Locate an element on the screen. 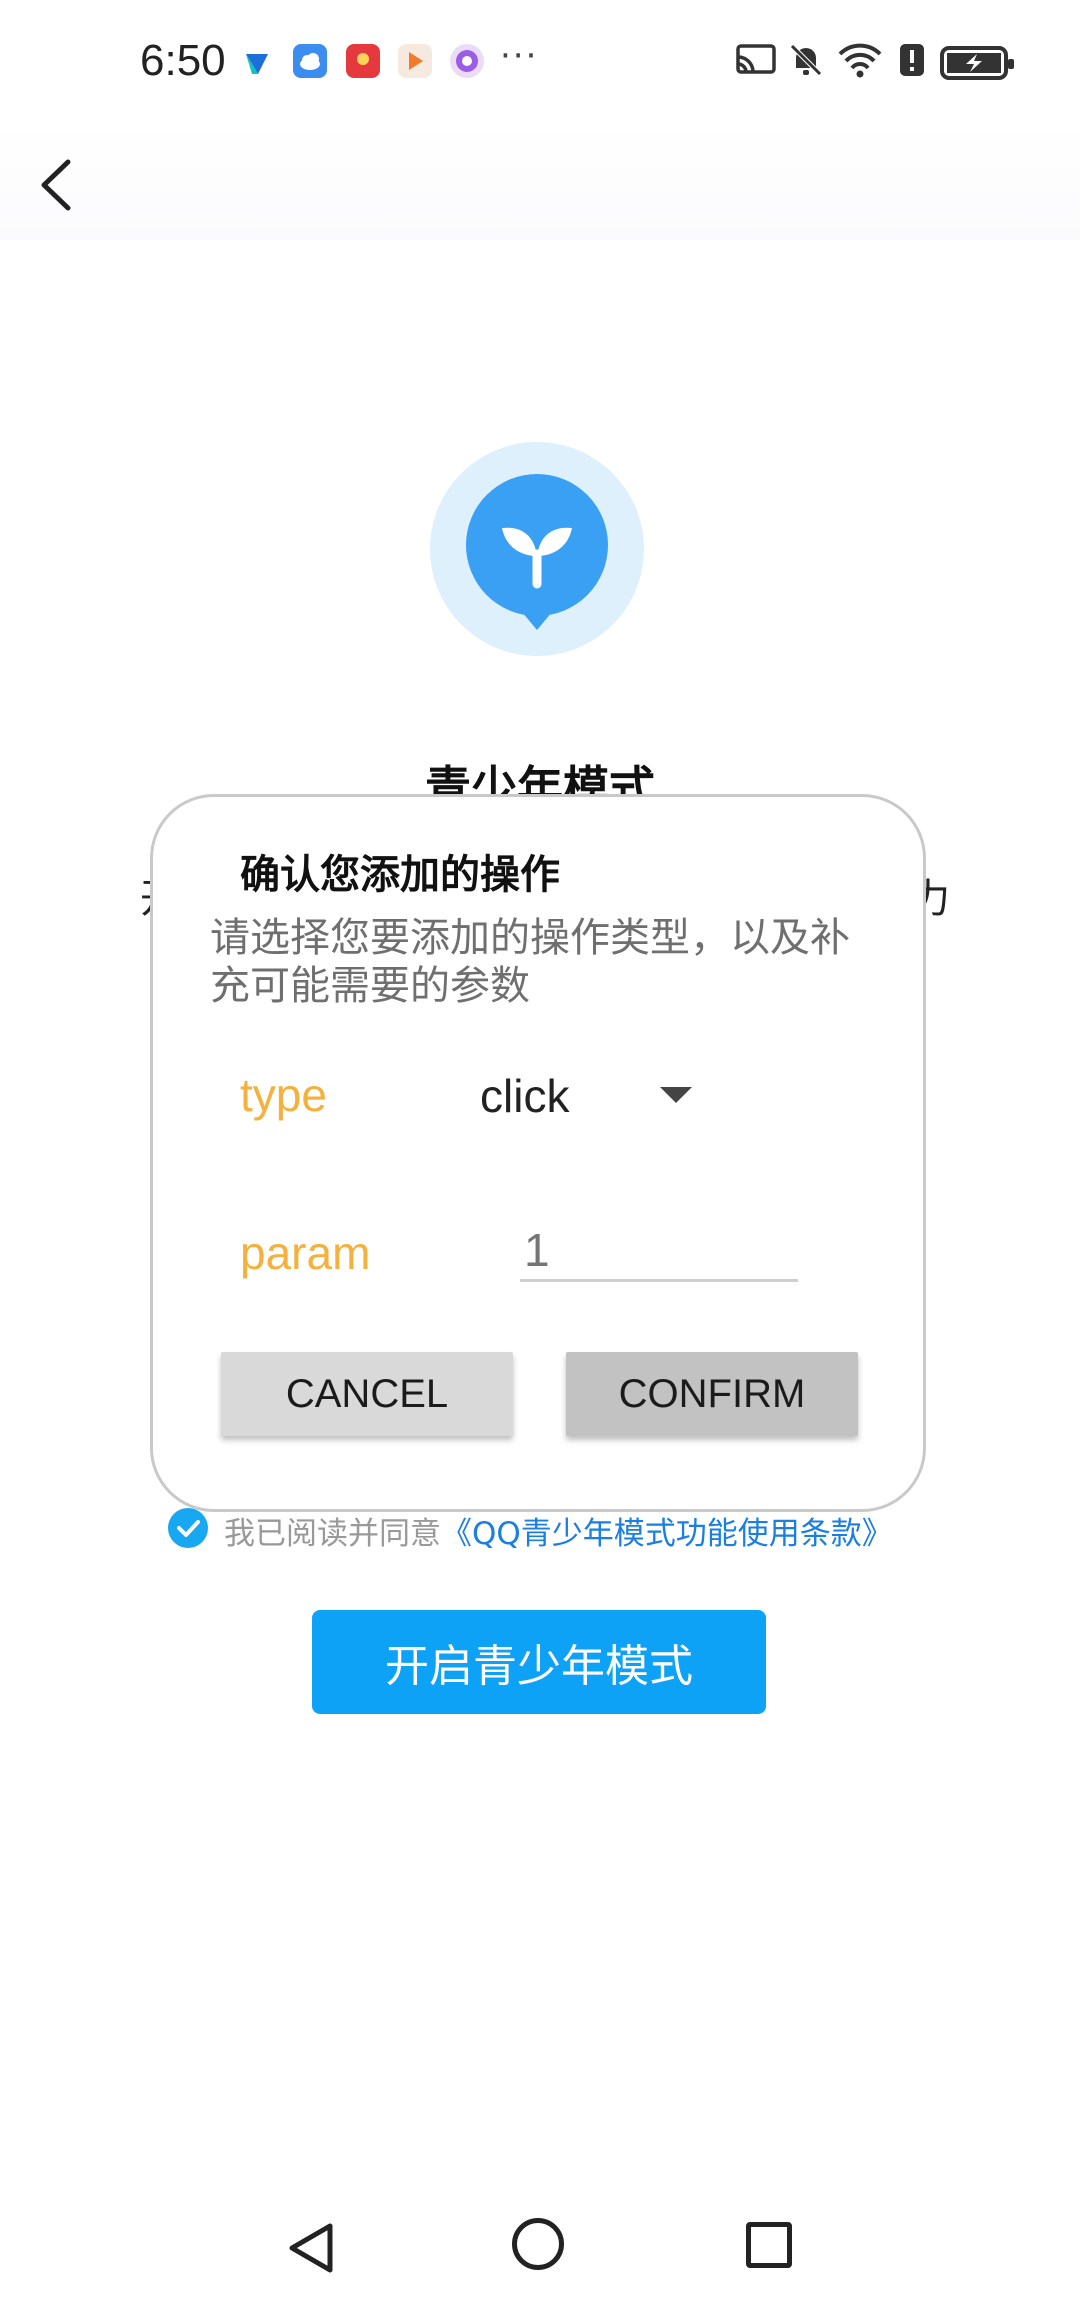 The width and height of the screenshot is (1080, 2310). param-input is located at coordinates (659, 1251).